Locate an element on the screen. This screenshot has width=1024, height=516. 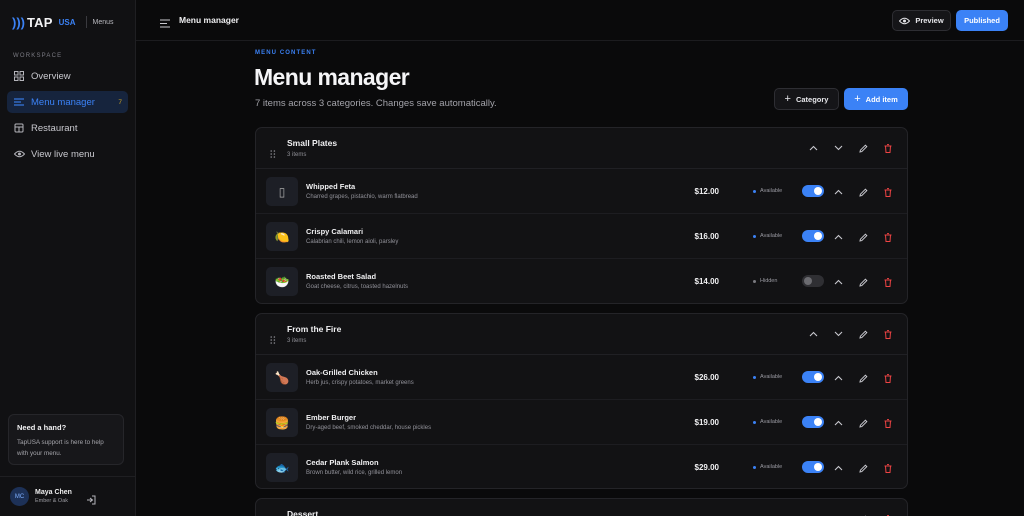
menu-toggle-icon is located at coordinates (165, 21).